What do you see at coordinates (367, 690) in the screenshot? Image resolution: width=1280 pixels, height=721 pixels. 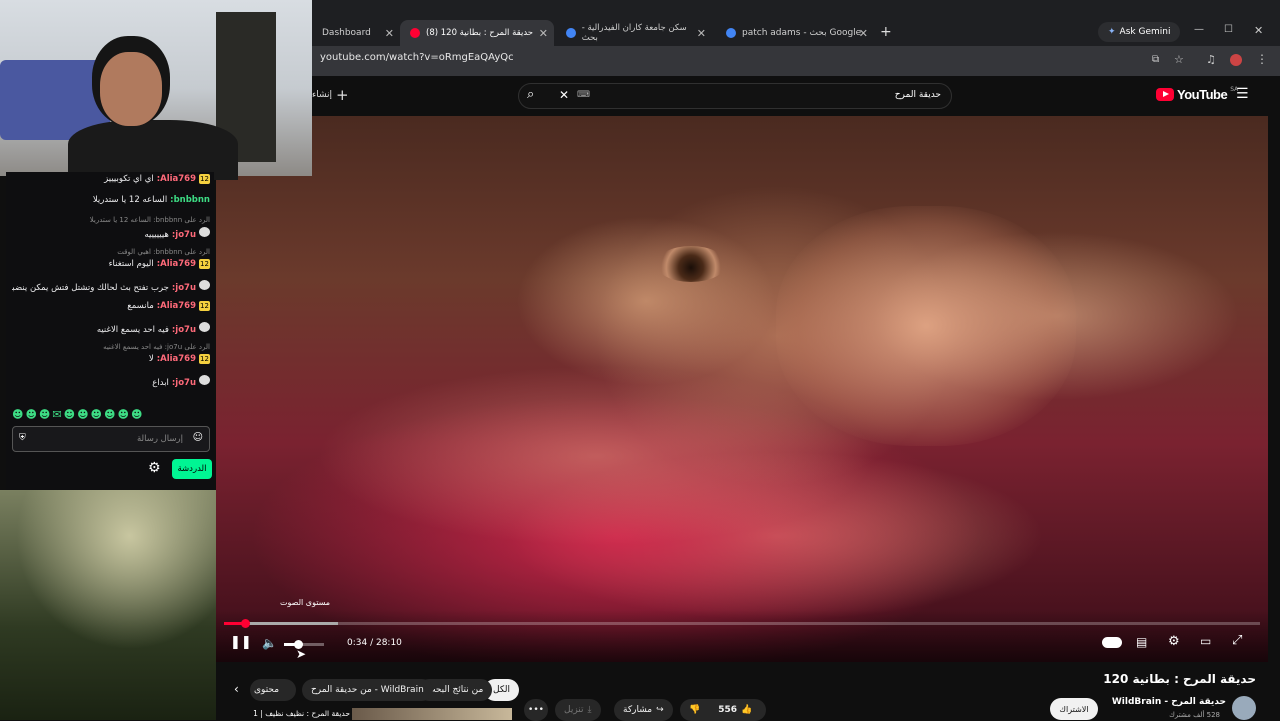 I see `chip-from-channel: من حديقة المرح - WildBrain` at bounding box center [367, 690].